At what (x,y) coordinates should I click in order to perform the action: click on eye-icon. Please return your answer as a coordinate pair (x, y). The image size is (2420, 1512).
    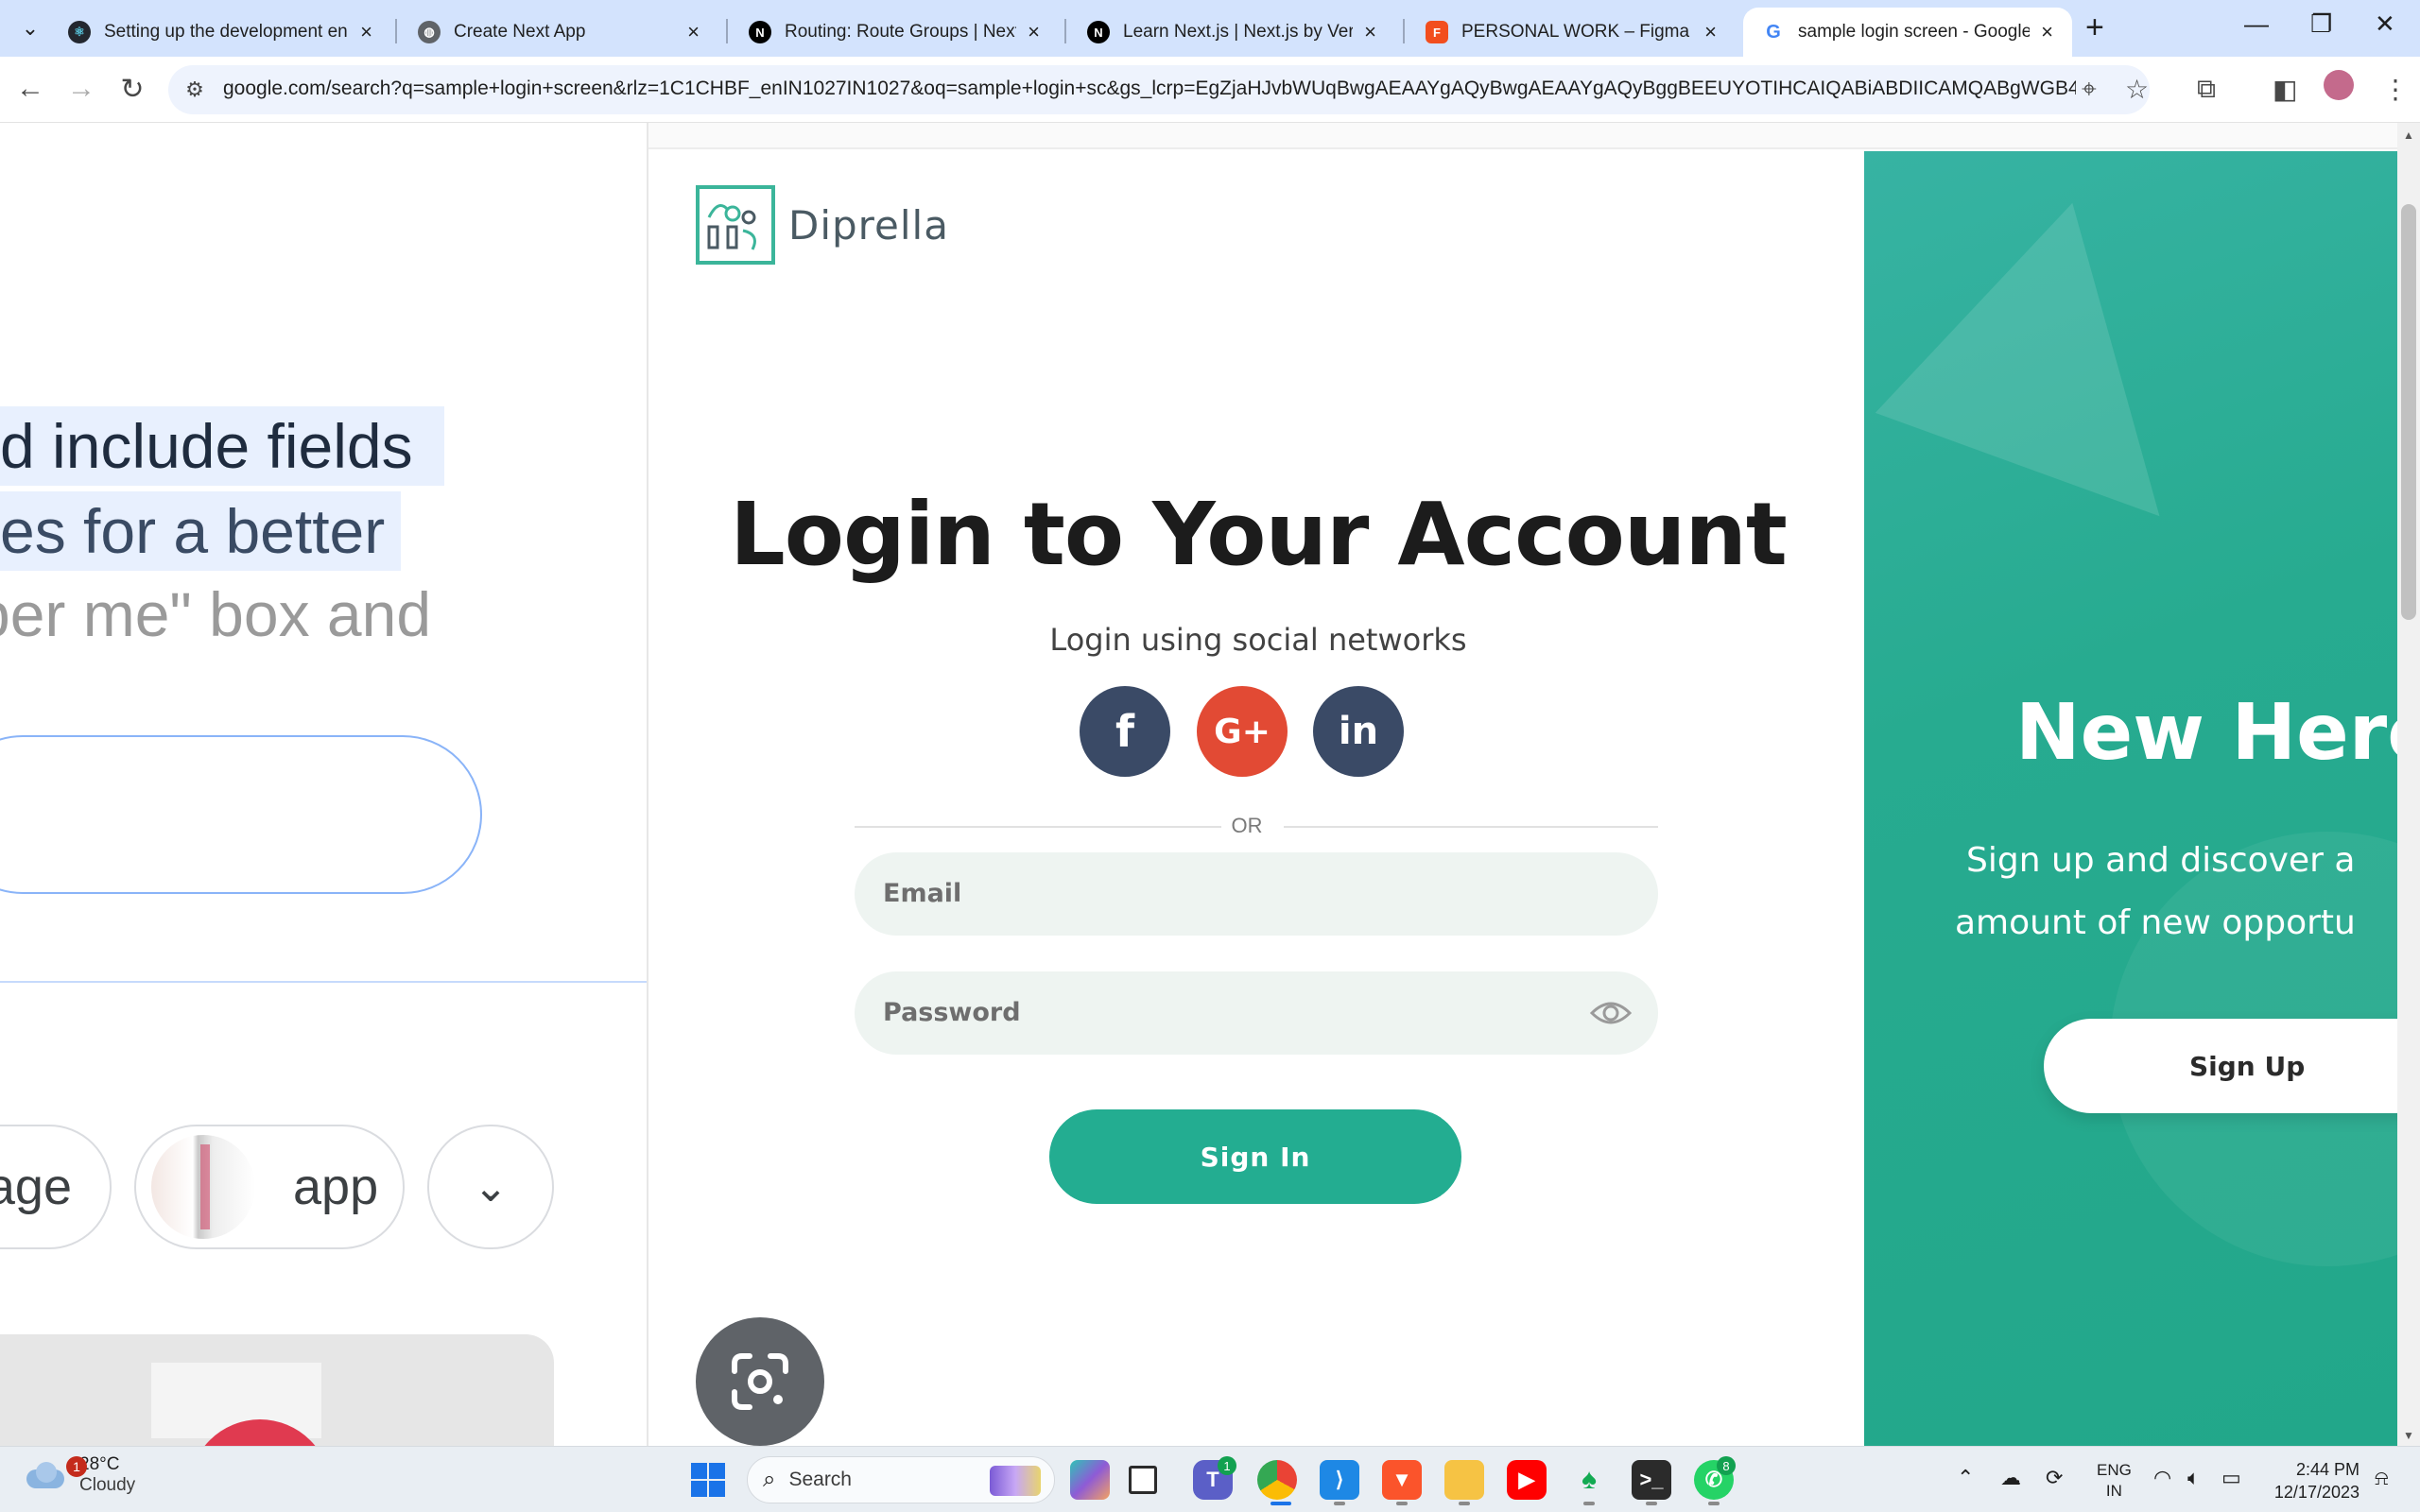
    Looking at the image, I should click on (1611, 1013).